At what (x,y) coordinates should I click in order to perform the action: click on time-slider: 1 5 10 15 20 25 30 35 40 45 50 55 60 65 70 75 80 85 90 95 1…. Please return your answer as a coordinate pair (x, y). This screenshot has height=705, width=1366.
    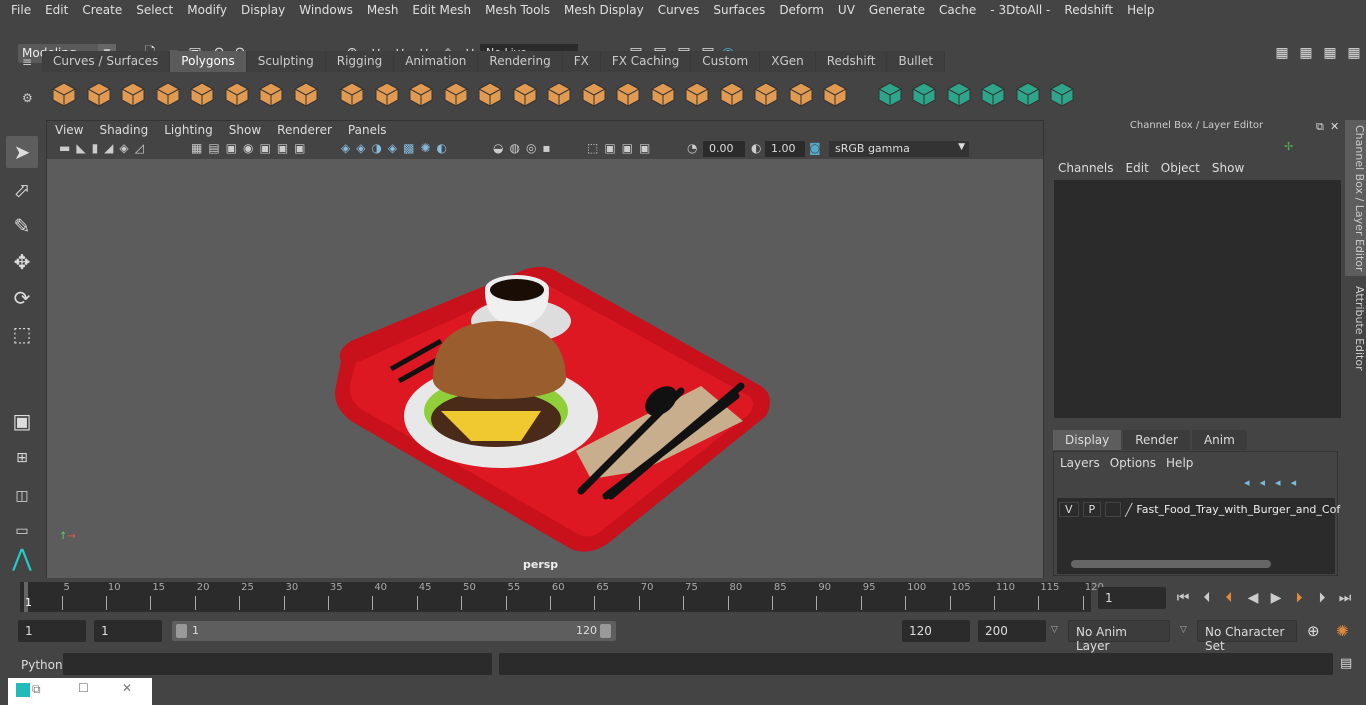
    Looking at the image, I should click on (562, 597).